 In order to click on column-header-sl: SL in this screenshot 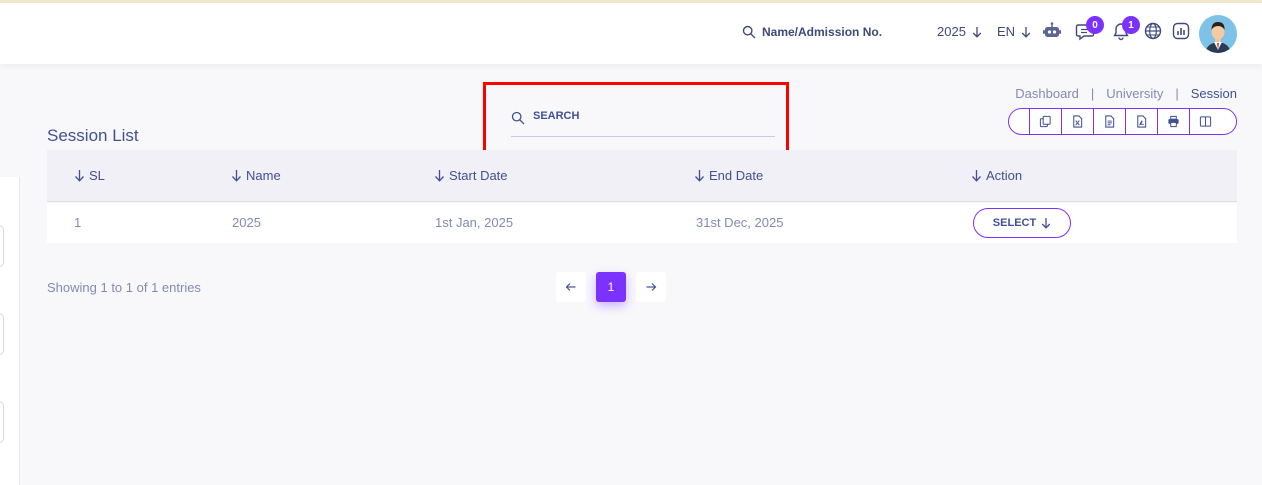, I will do `click(89, 175)`.